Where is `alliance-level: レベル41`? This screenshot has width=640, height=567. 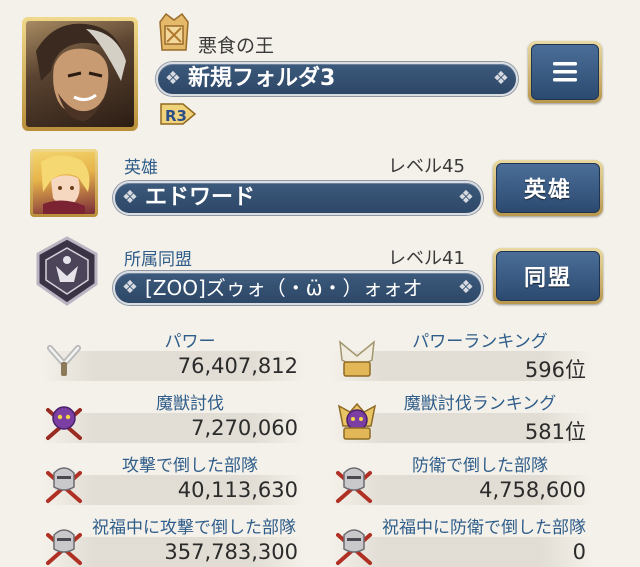 alliance-level: レベル41 is located at coordinates (426, 258).